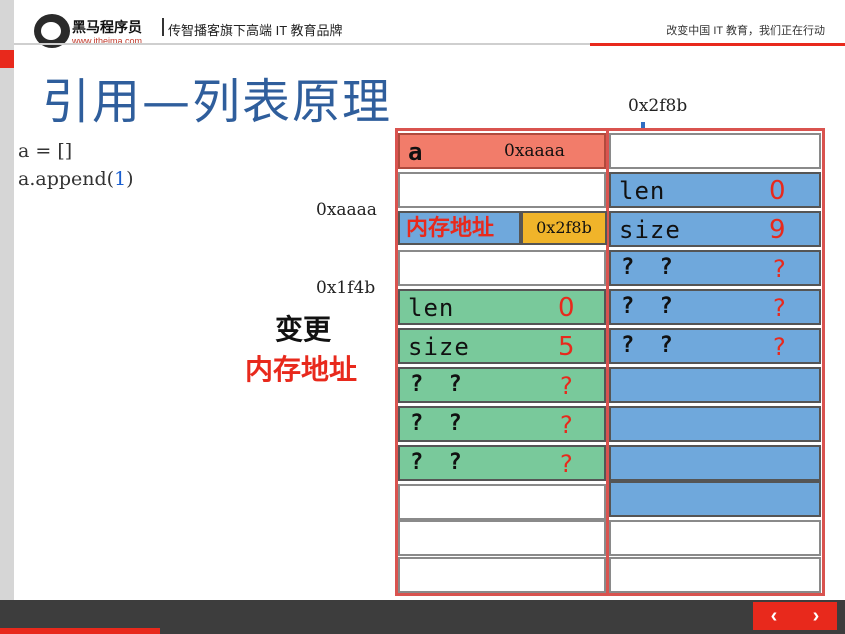 This screenshot has width=845, height=634. I want to click on variable-name: a, so click(416, 152).